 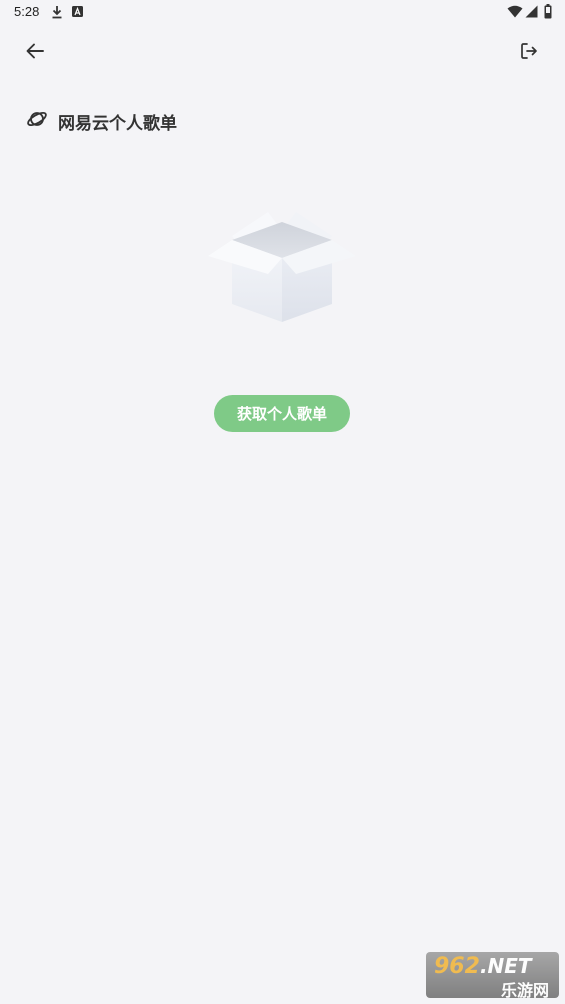 I want to click on status-time: 5:28, so click(x=27, y=11).